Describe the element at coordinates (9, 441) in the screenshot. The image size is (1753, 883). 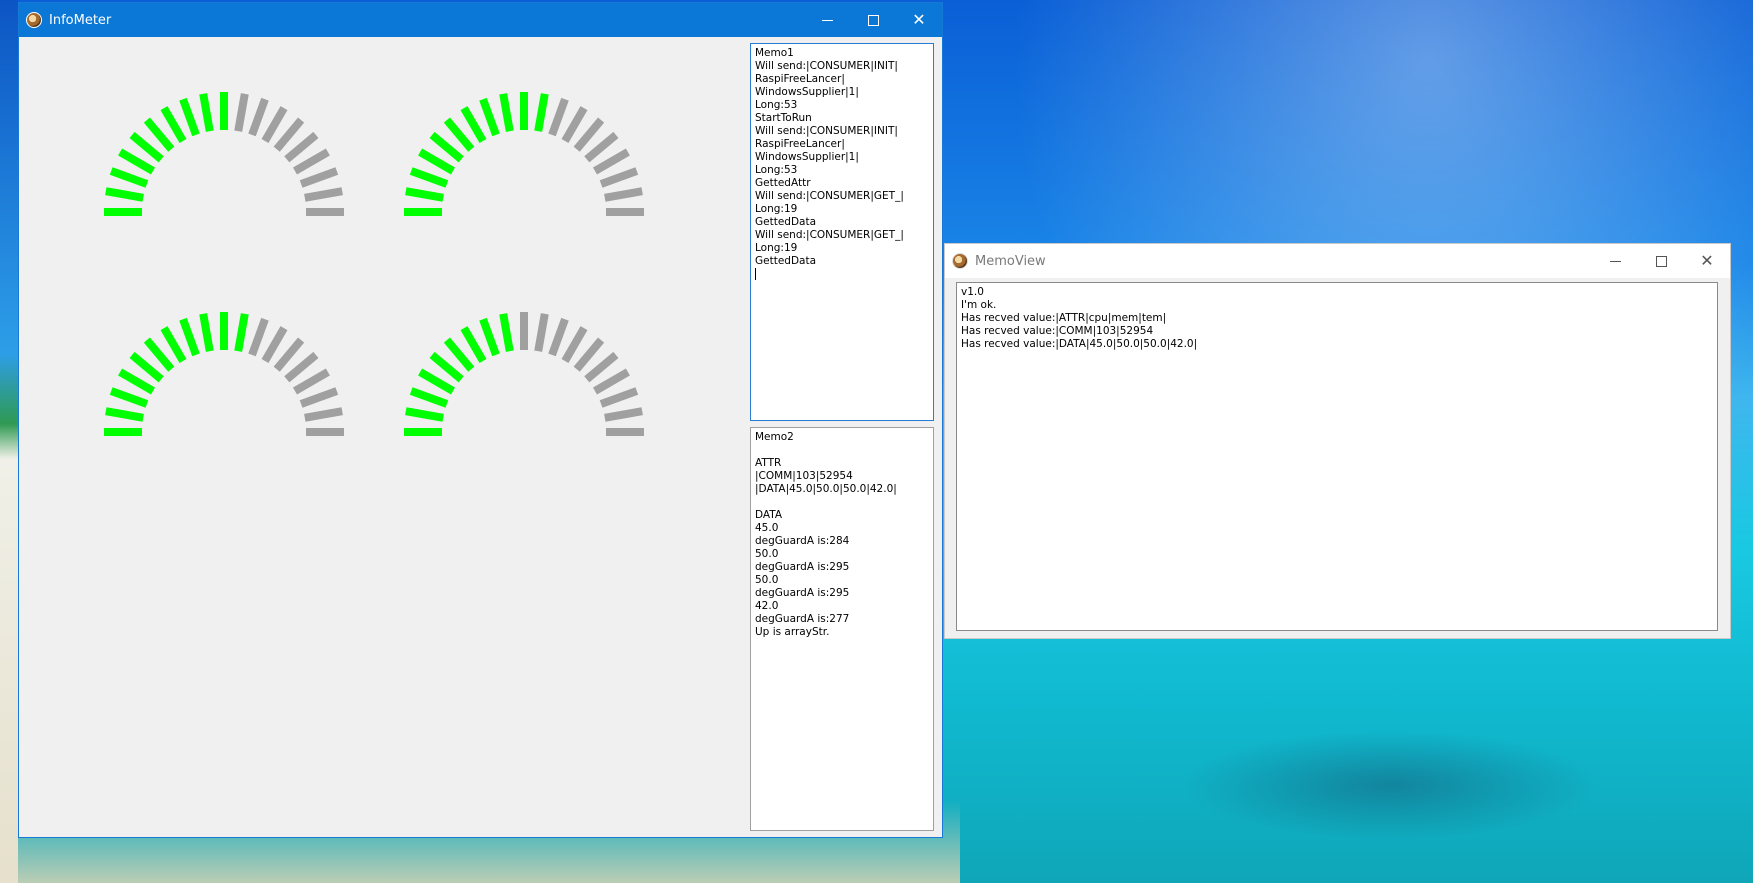
I see `desktop-left-edge` at that location.